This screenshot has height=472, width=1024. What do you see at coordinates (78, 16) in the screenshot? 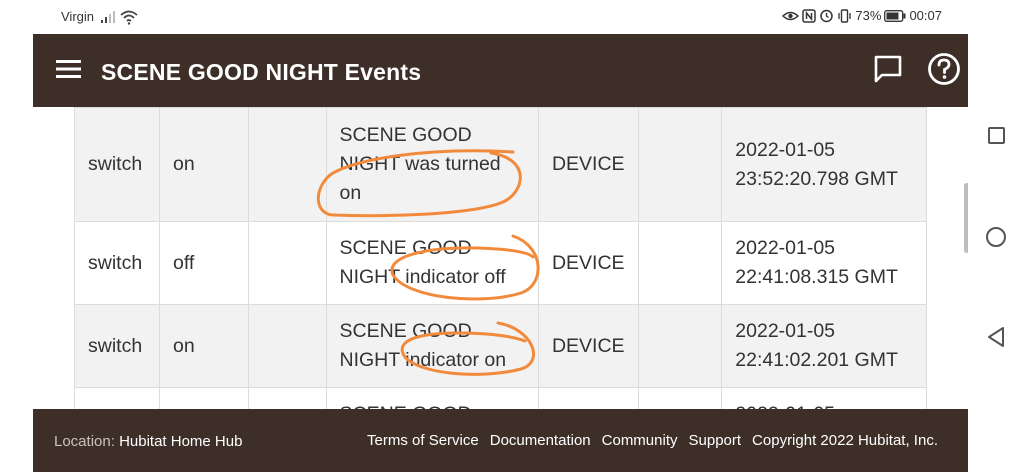
I see `carrier-name: Virgin` at bounding box center [78, 16].